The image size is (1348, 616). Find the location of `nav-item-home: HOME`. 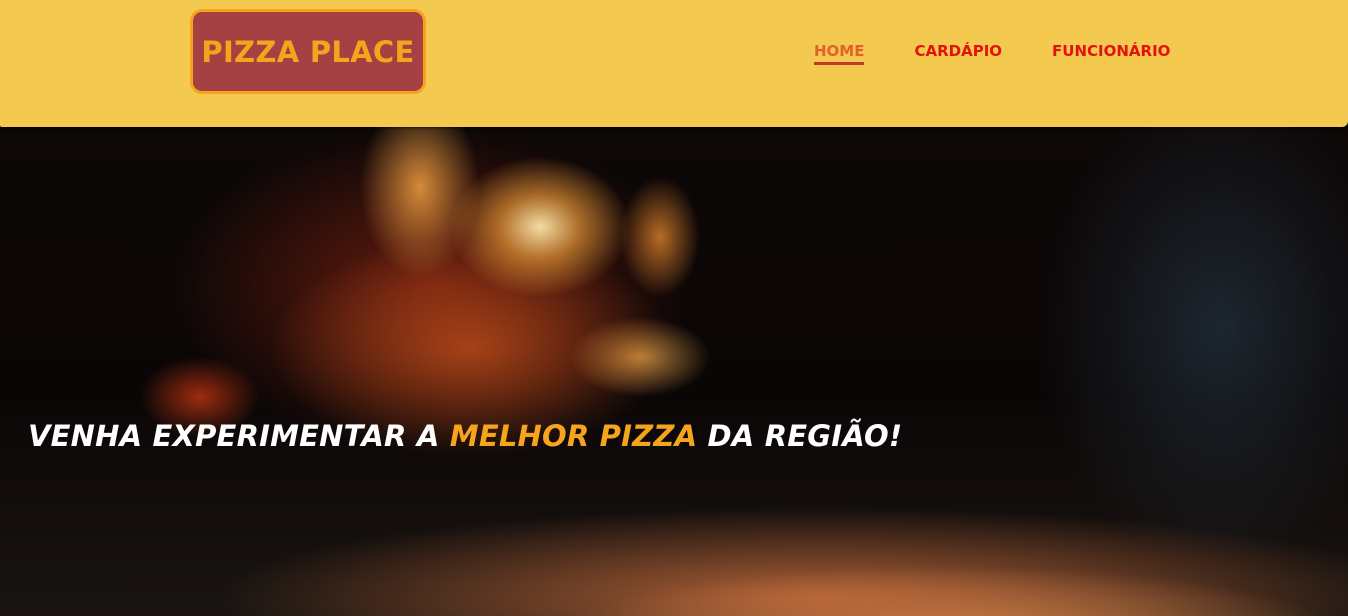

nav-item-home: HOME is located at coordinates (839, 53).